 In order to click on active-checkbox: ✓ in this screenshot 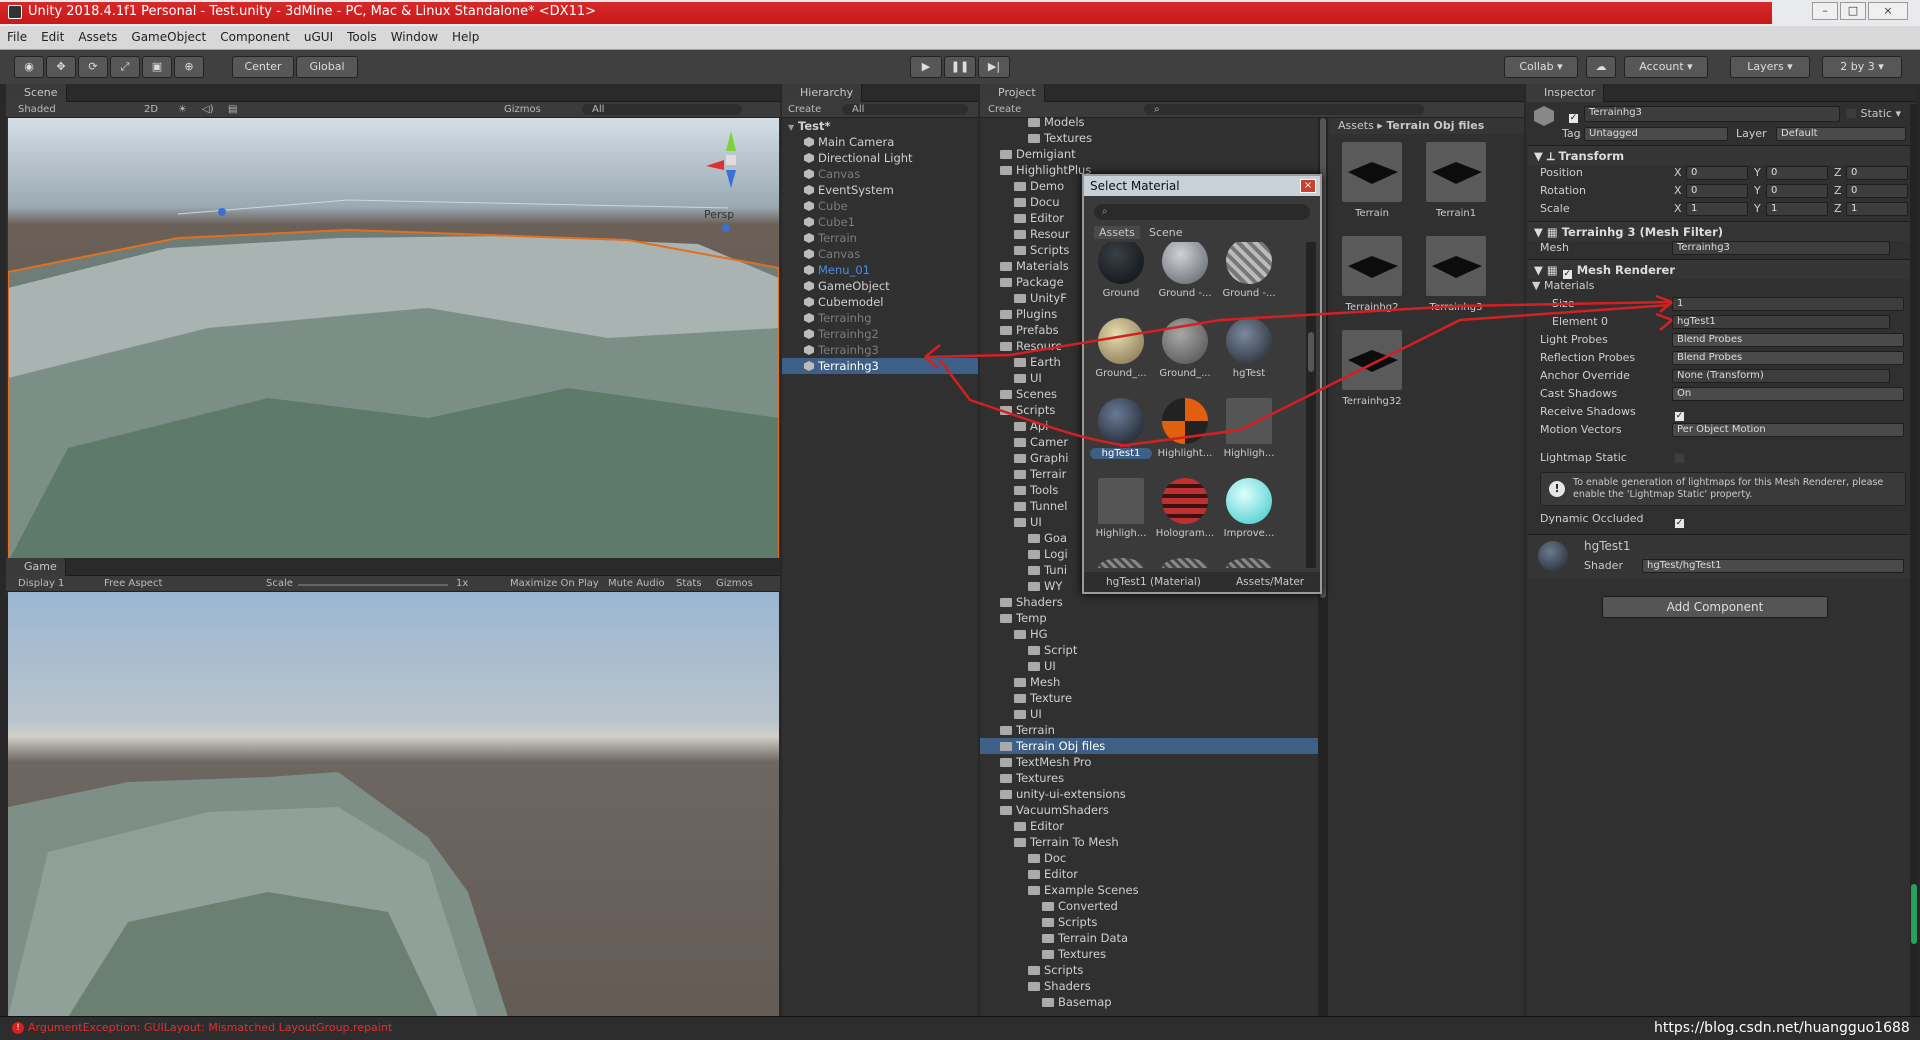, I will do `click(1573, 116)`.